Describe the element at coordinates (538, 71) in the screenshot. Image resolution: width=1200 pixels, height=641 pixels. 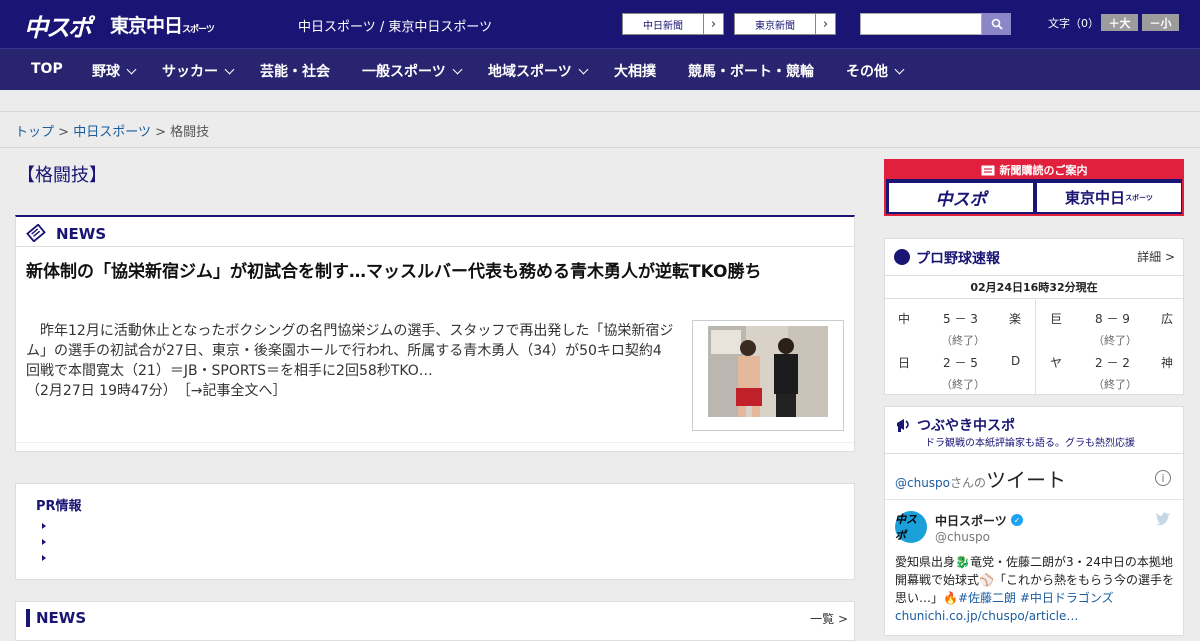
I see `nav-item-local-sports: 地域スポーツ` at that location.